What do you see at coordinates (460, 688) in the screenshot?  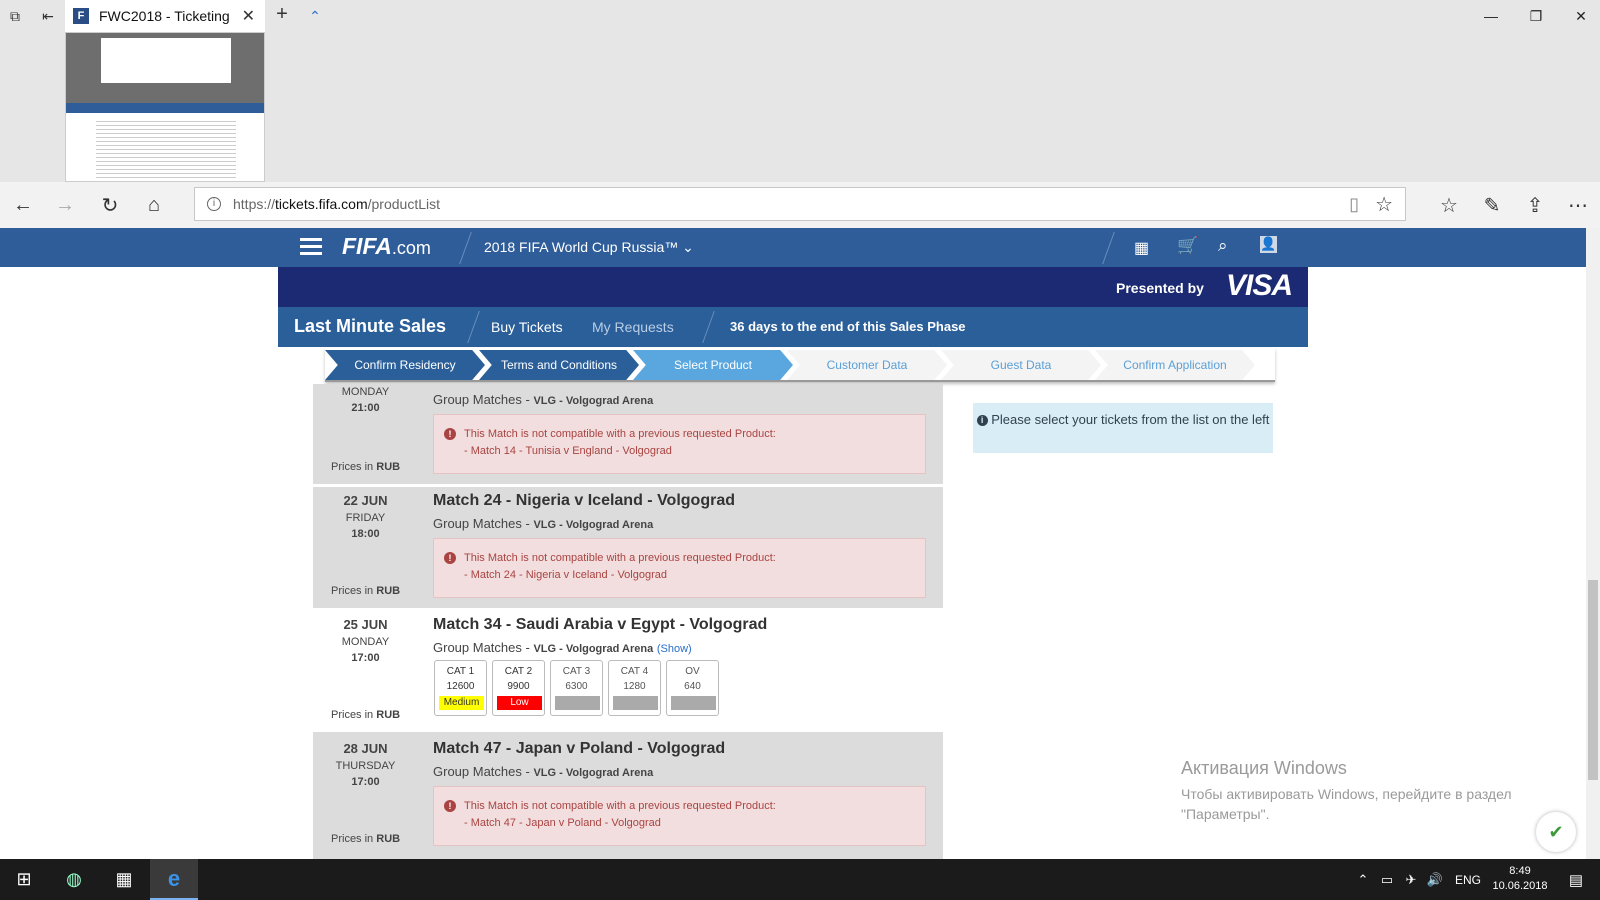 I see `category-cat1: CAT 1 12600 Medium` at bounding box center [460, 688].